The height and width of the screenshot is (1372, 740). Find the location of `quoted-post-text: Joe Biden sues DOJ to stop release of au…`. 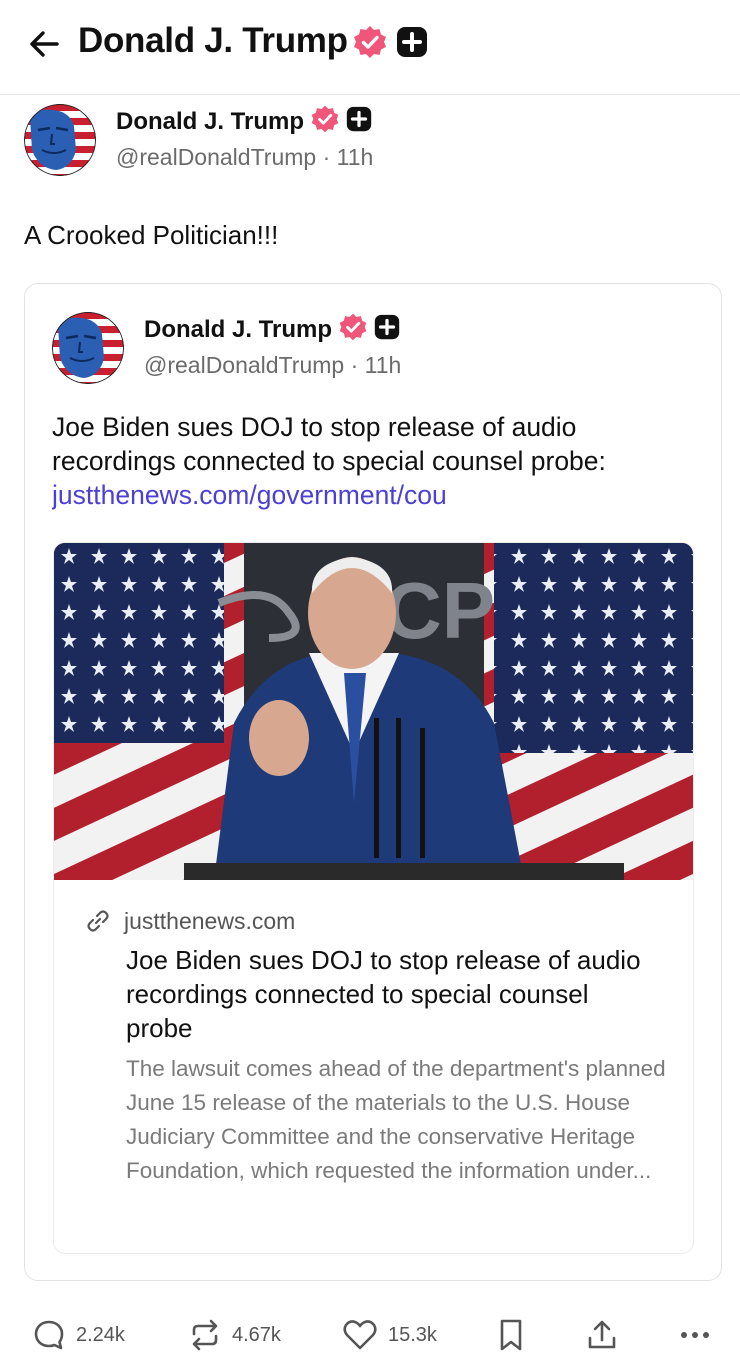

quoted-post-text: Joe Biden sues DOJ to stop release of au… is located at coordinates (372, 461).